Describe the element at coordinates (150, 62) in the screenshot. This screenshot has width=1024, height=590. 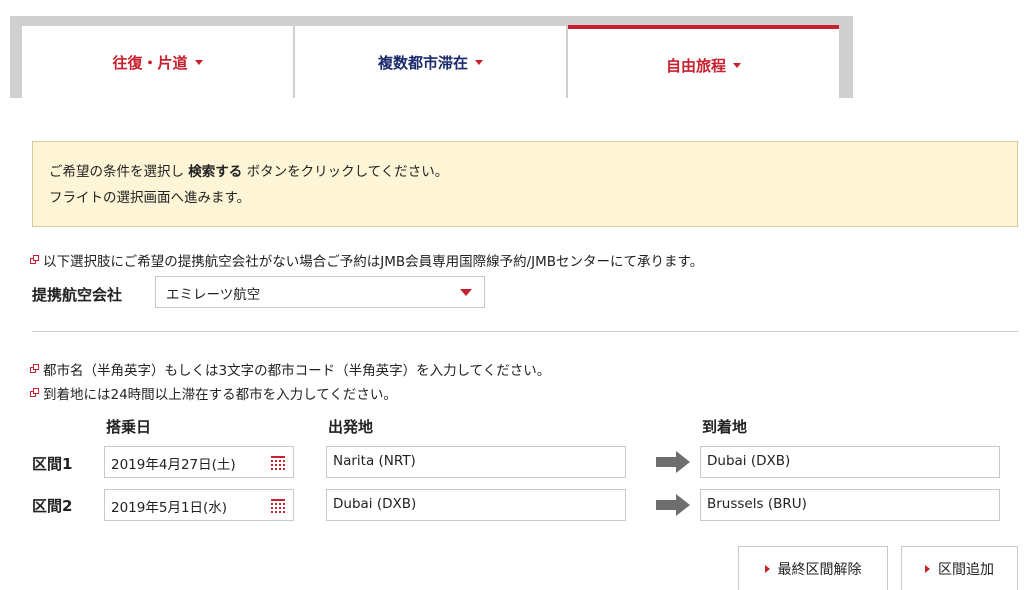
I see `tab-round-trip-label: 往復・片道` at that location.